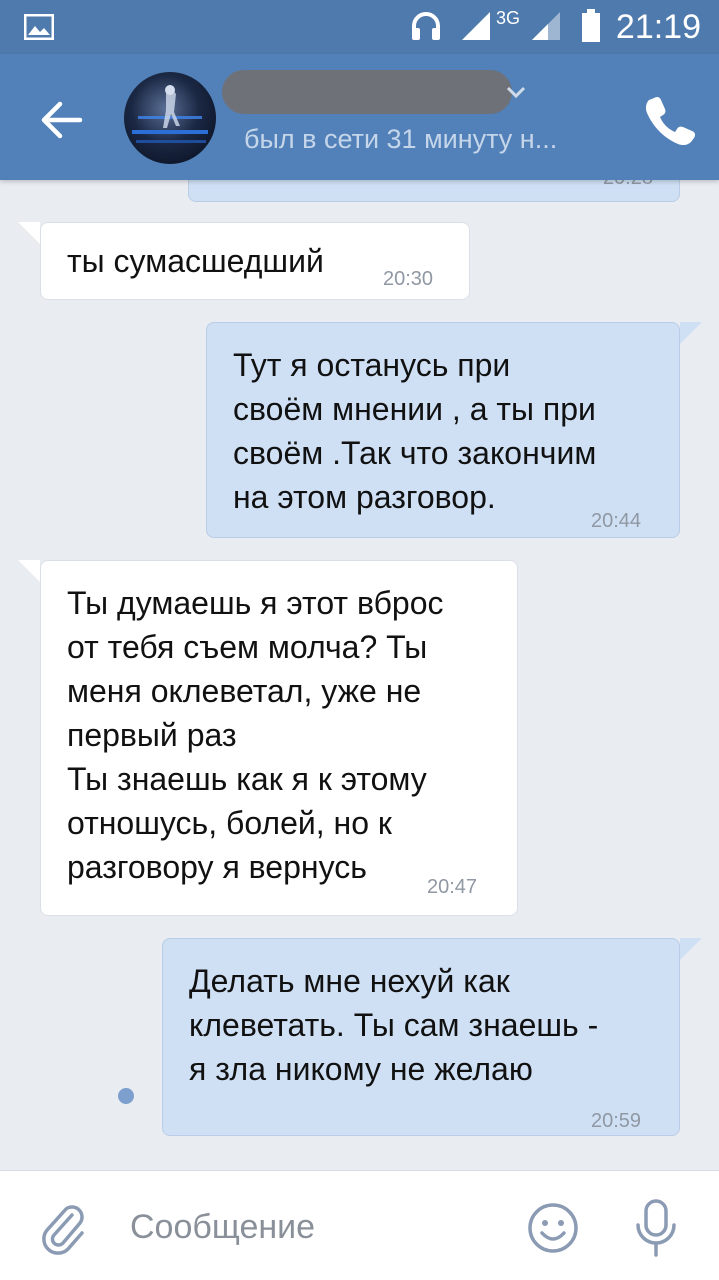 The width and height of the screenshot is (719, 1280). What do you see at coordinates (628, 185) in the screenshot?
I see `message-time: 20:28` at bounding box center [628, 185].